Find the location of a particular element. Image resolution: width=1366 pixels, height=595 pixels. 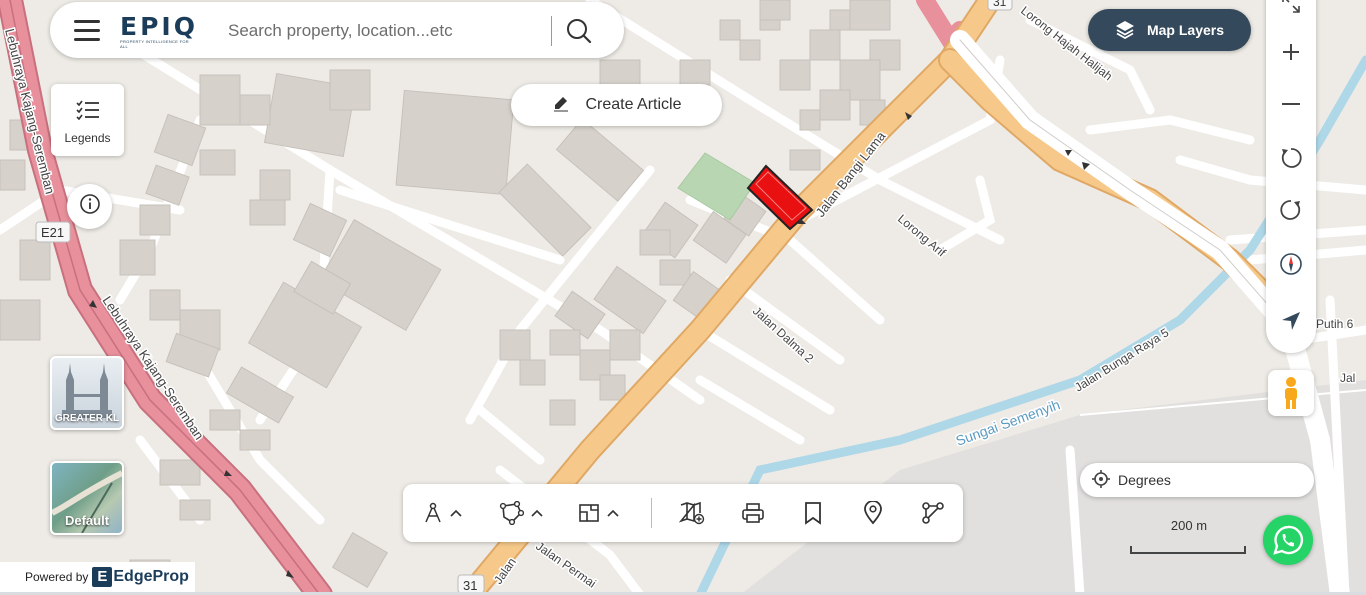

edgeprop-logo-mark: E is located at coordinates (102, 577).